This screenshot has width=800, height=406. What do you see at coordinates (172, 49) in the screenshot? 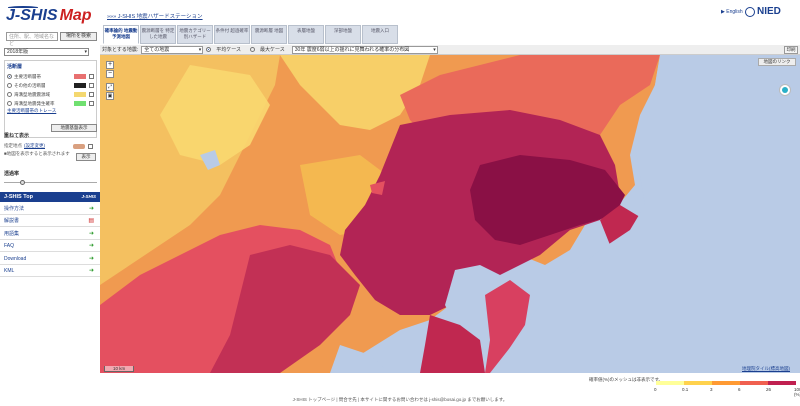
I see `target-select: 全ての地震` at bounding box center [172, 49].